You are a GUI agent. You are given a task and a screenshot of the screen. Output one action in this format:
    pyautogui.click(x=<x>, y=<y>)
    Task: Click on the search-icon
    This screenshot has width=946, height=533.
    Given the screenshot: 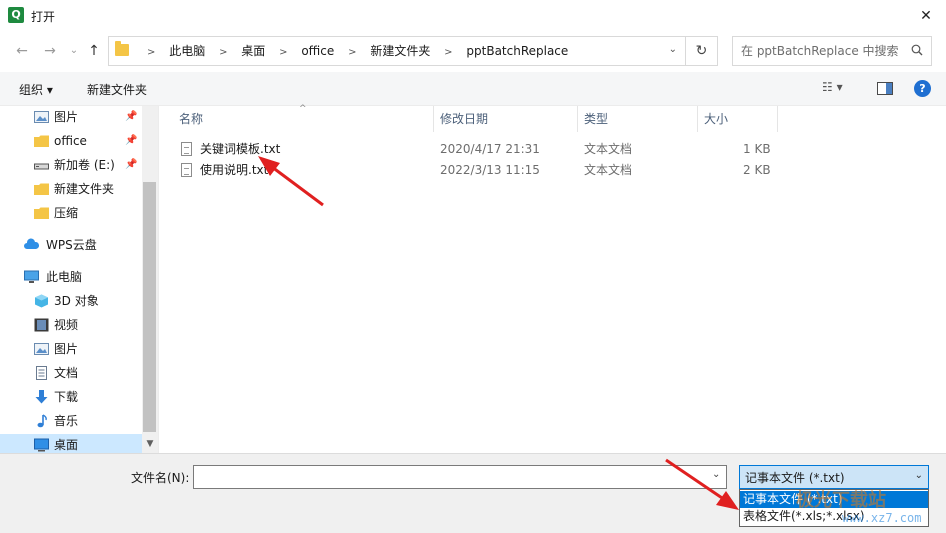 What is the action you would take?
    pyautogui.click(x=917, y=50)
    